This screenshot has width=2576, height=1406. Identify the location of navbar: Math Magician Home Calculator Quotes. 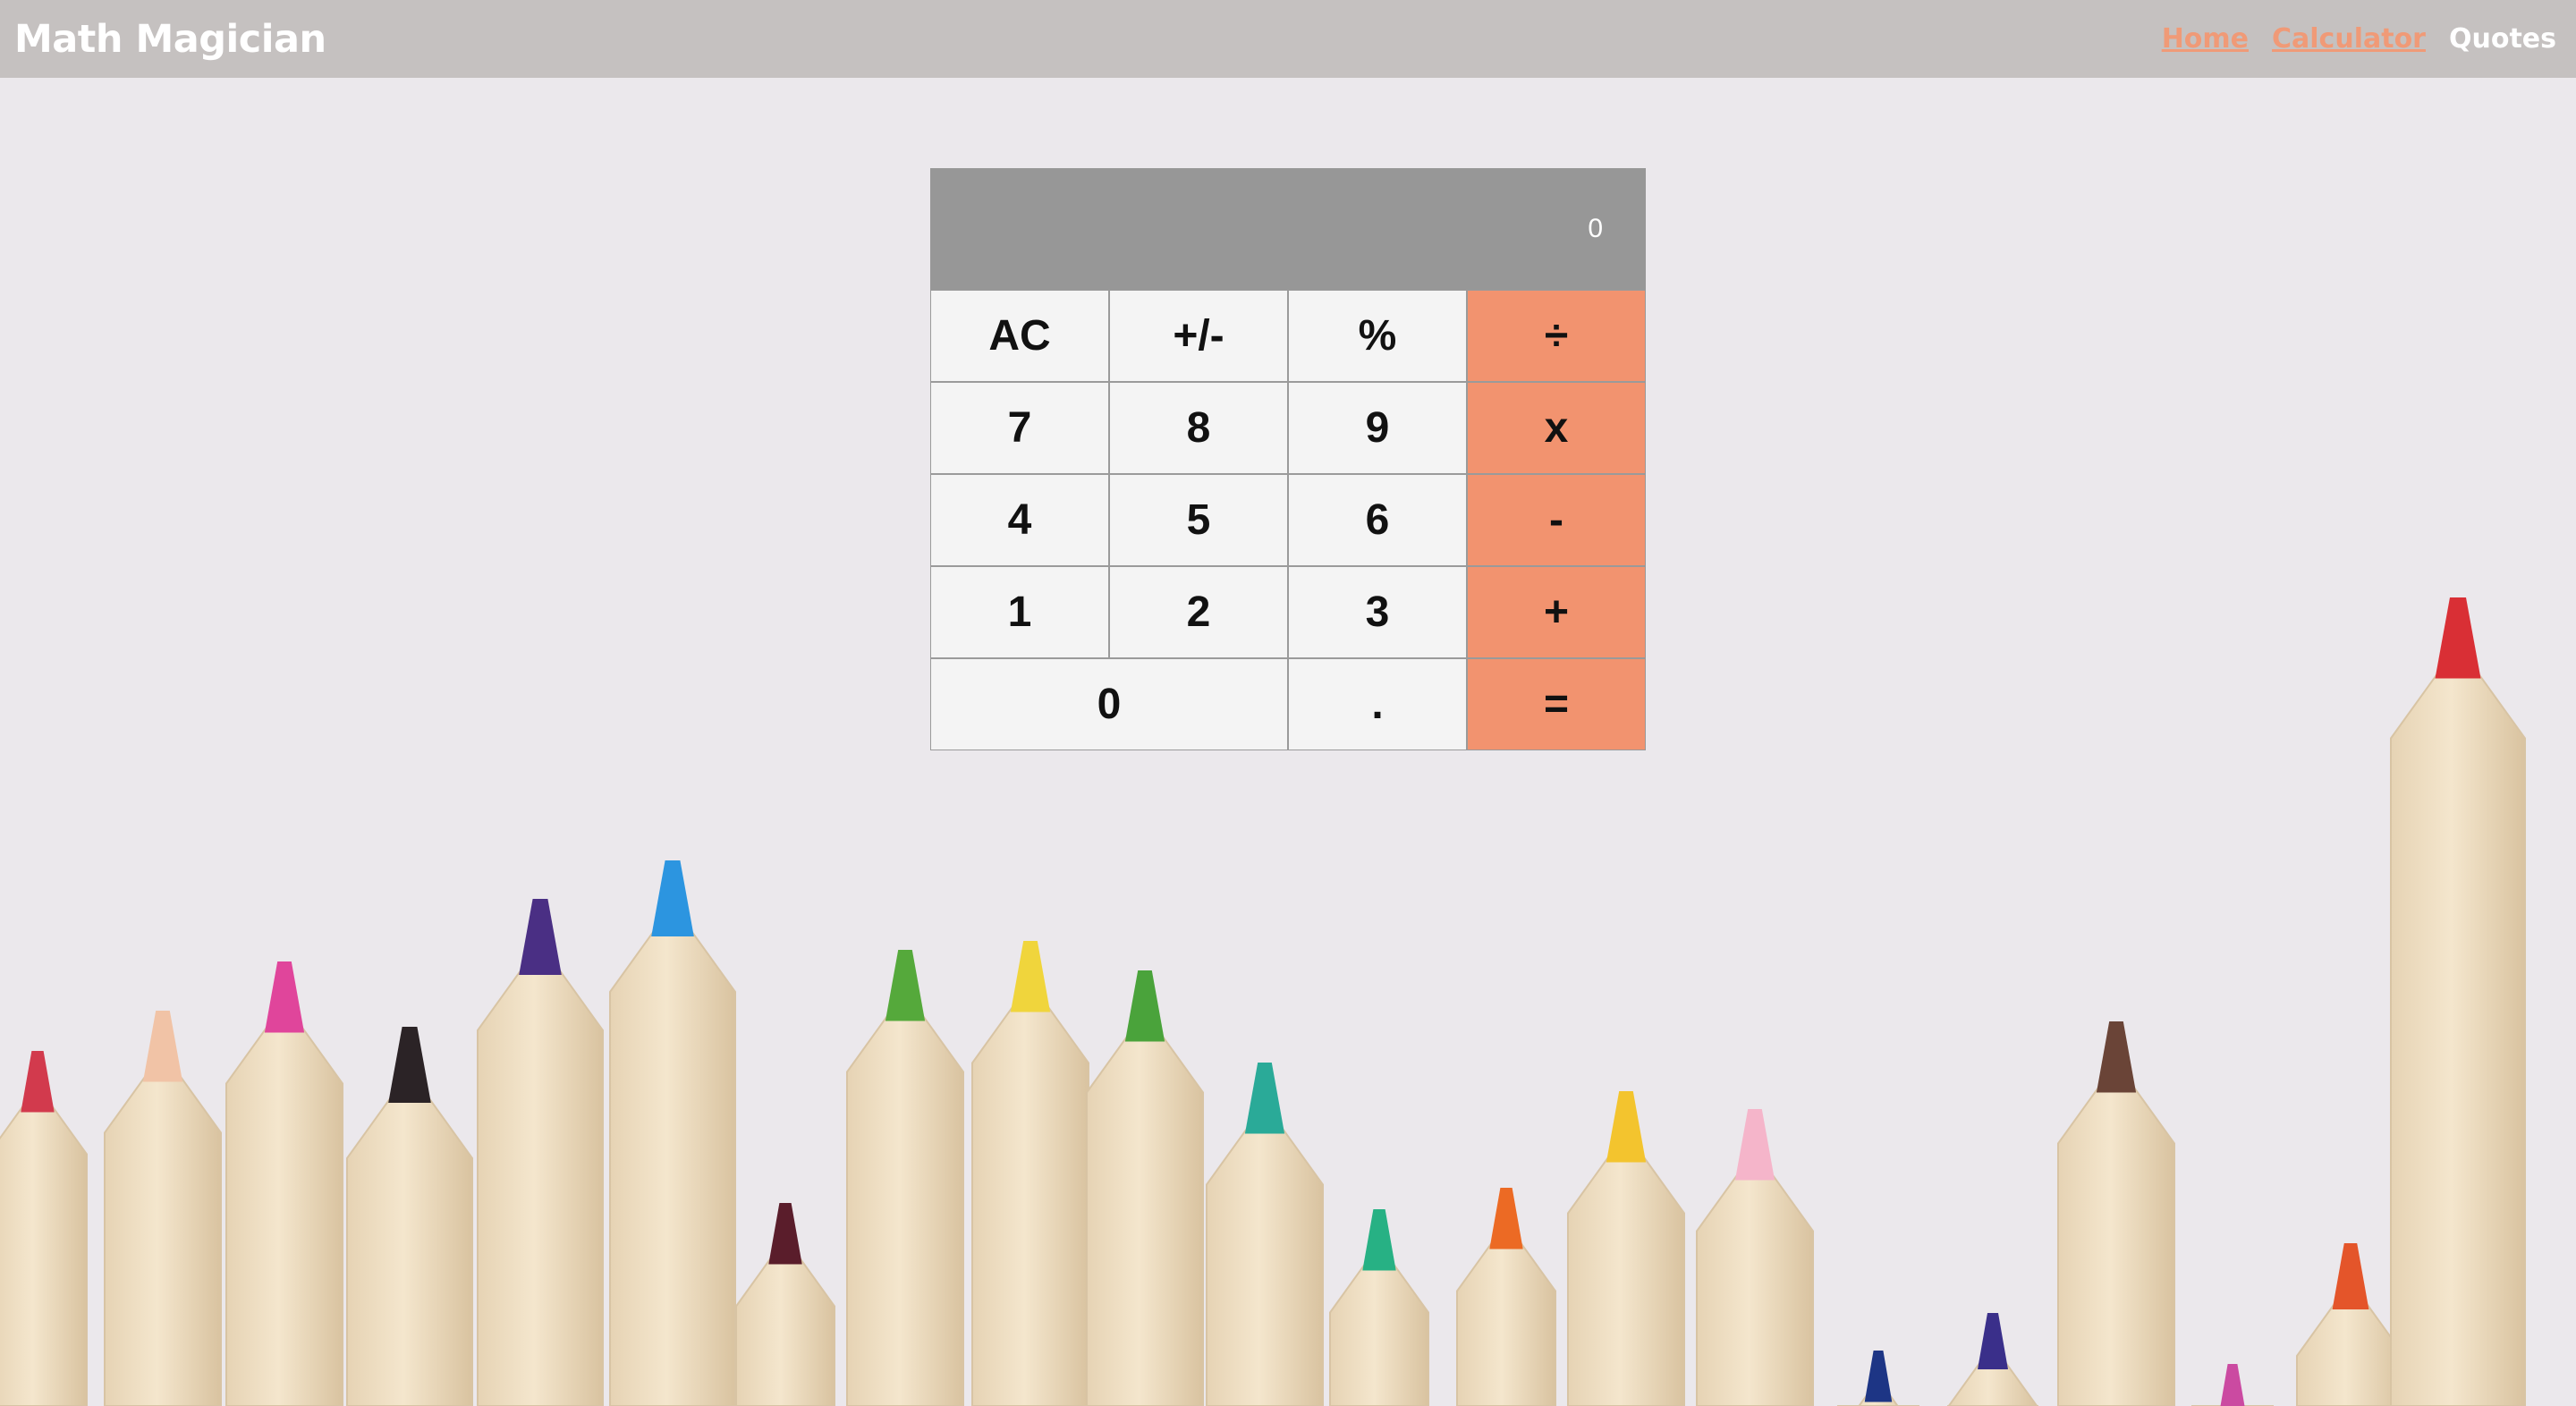
(1288, 39).